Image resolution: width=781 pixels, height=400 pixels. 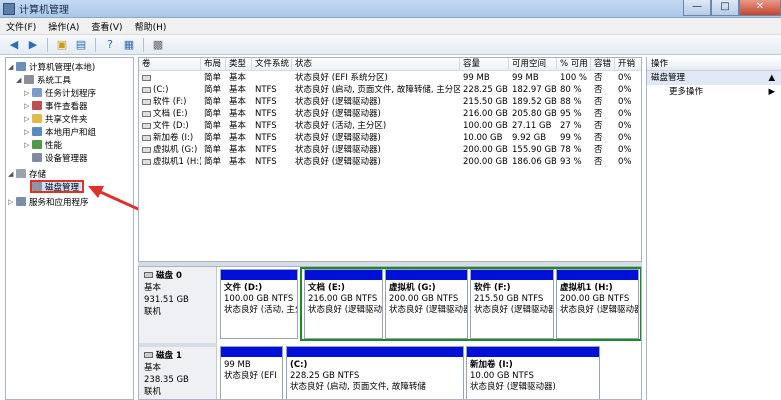 I want to click on col-filesystem: 文件系统, so click(x=272, y=64).